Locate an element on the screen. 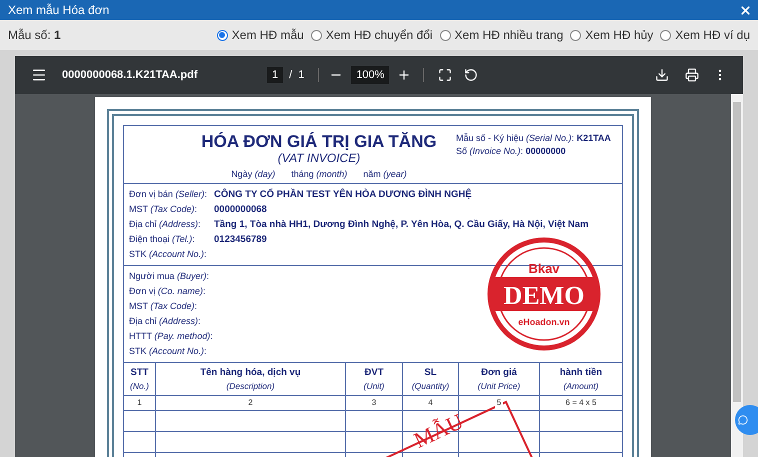  field-label: Điện thoại (Tel.): is located at coordinates (162, 239).